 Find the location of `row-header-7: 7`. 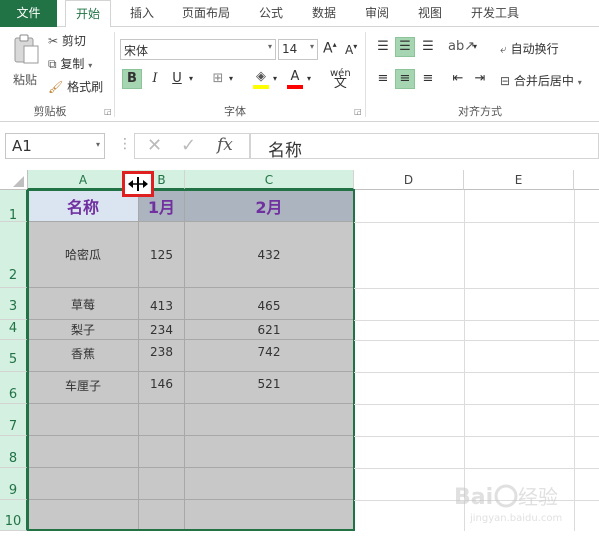

row-header-7: 7 is located at coordinates (14, 420).